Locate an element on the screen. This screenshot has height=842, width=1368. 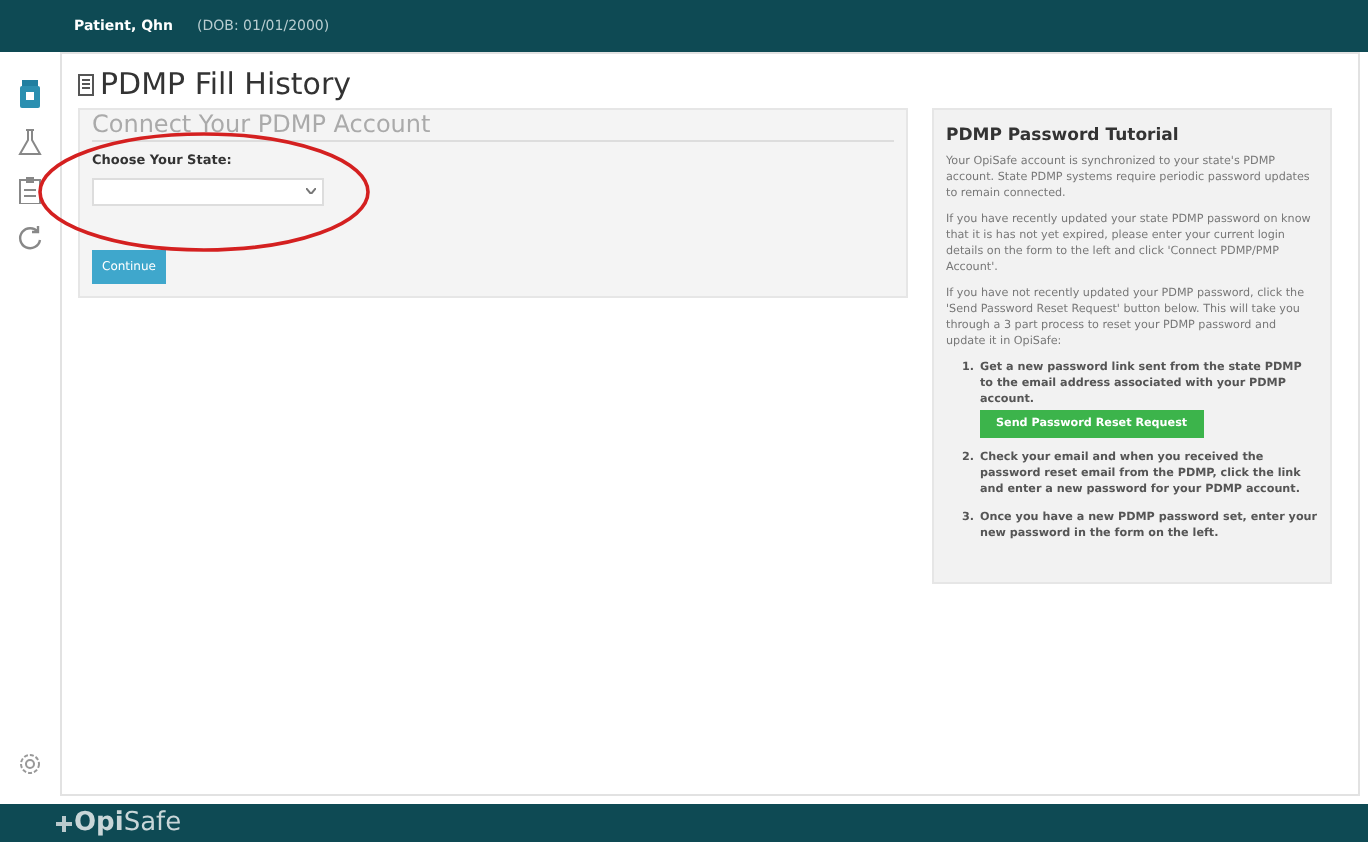
page-title: PDMP Fill History is located at coordinates (226, 85).